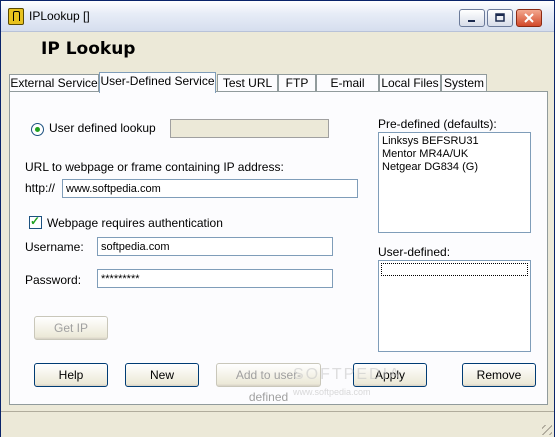 The height and width of the screenshot is (437, 555). Describe the element at coordinates (59, 16) in the screenshot. I see `window-title: IPLookup []` at that location.